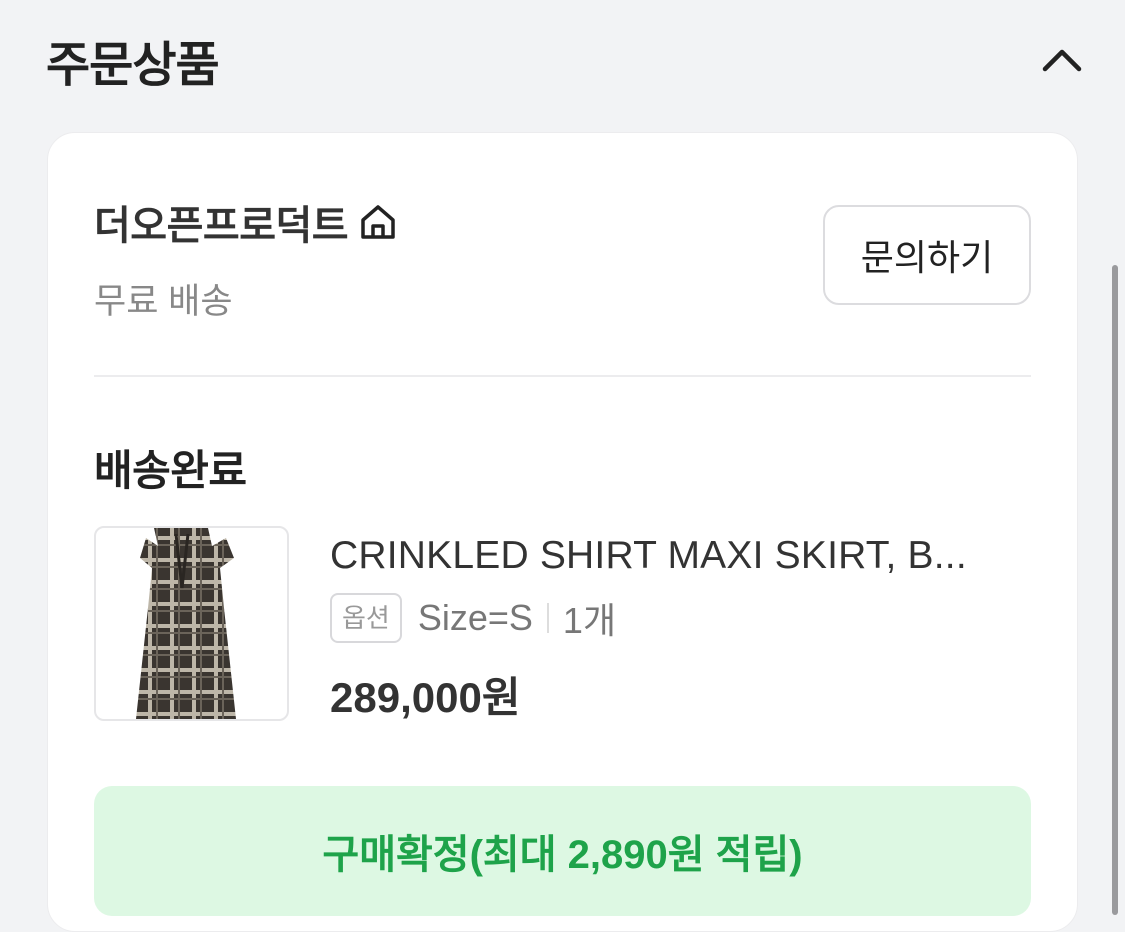 This screenshot has width=1125, height=932. What do you see at coordinates (378, 222) in the screenshot?
I see `home-icon` at bounding box center [378, 222].